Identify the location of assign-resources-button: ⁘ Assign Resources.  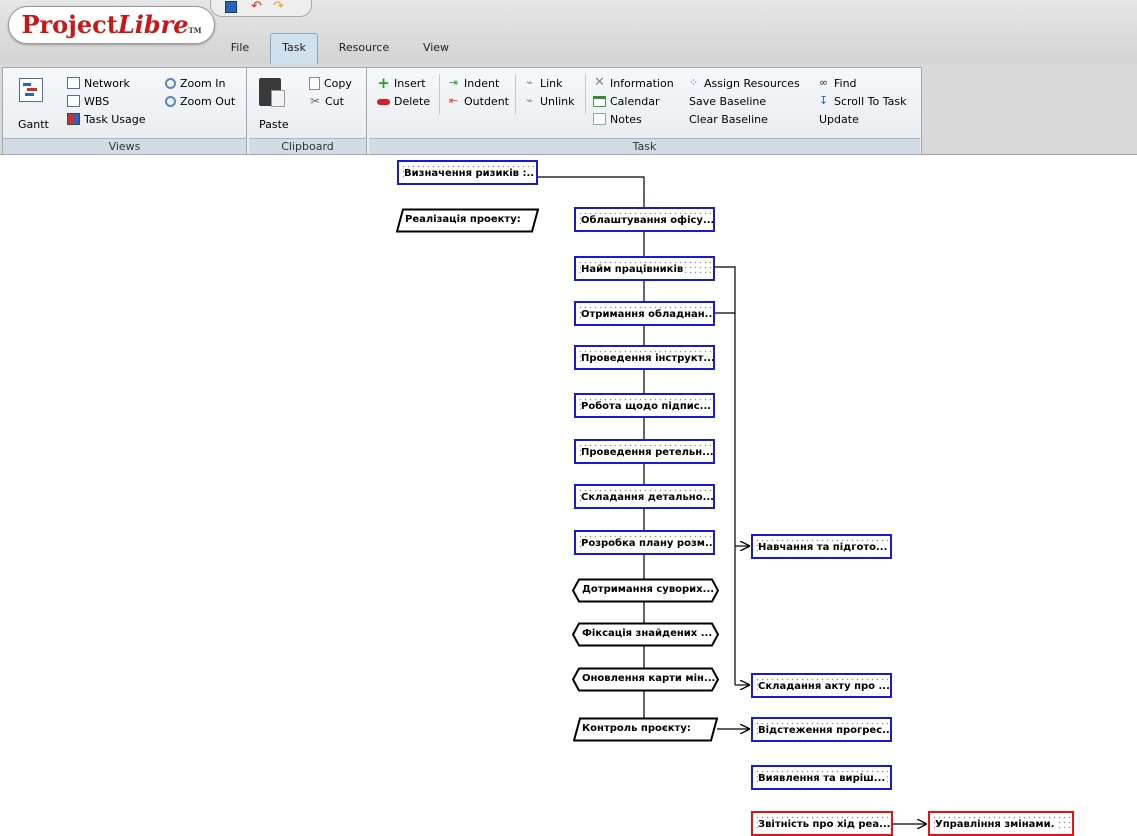
(743, 84).